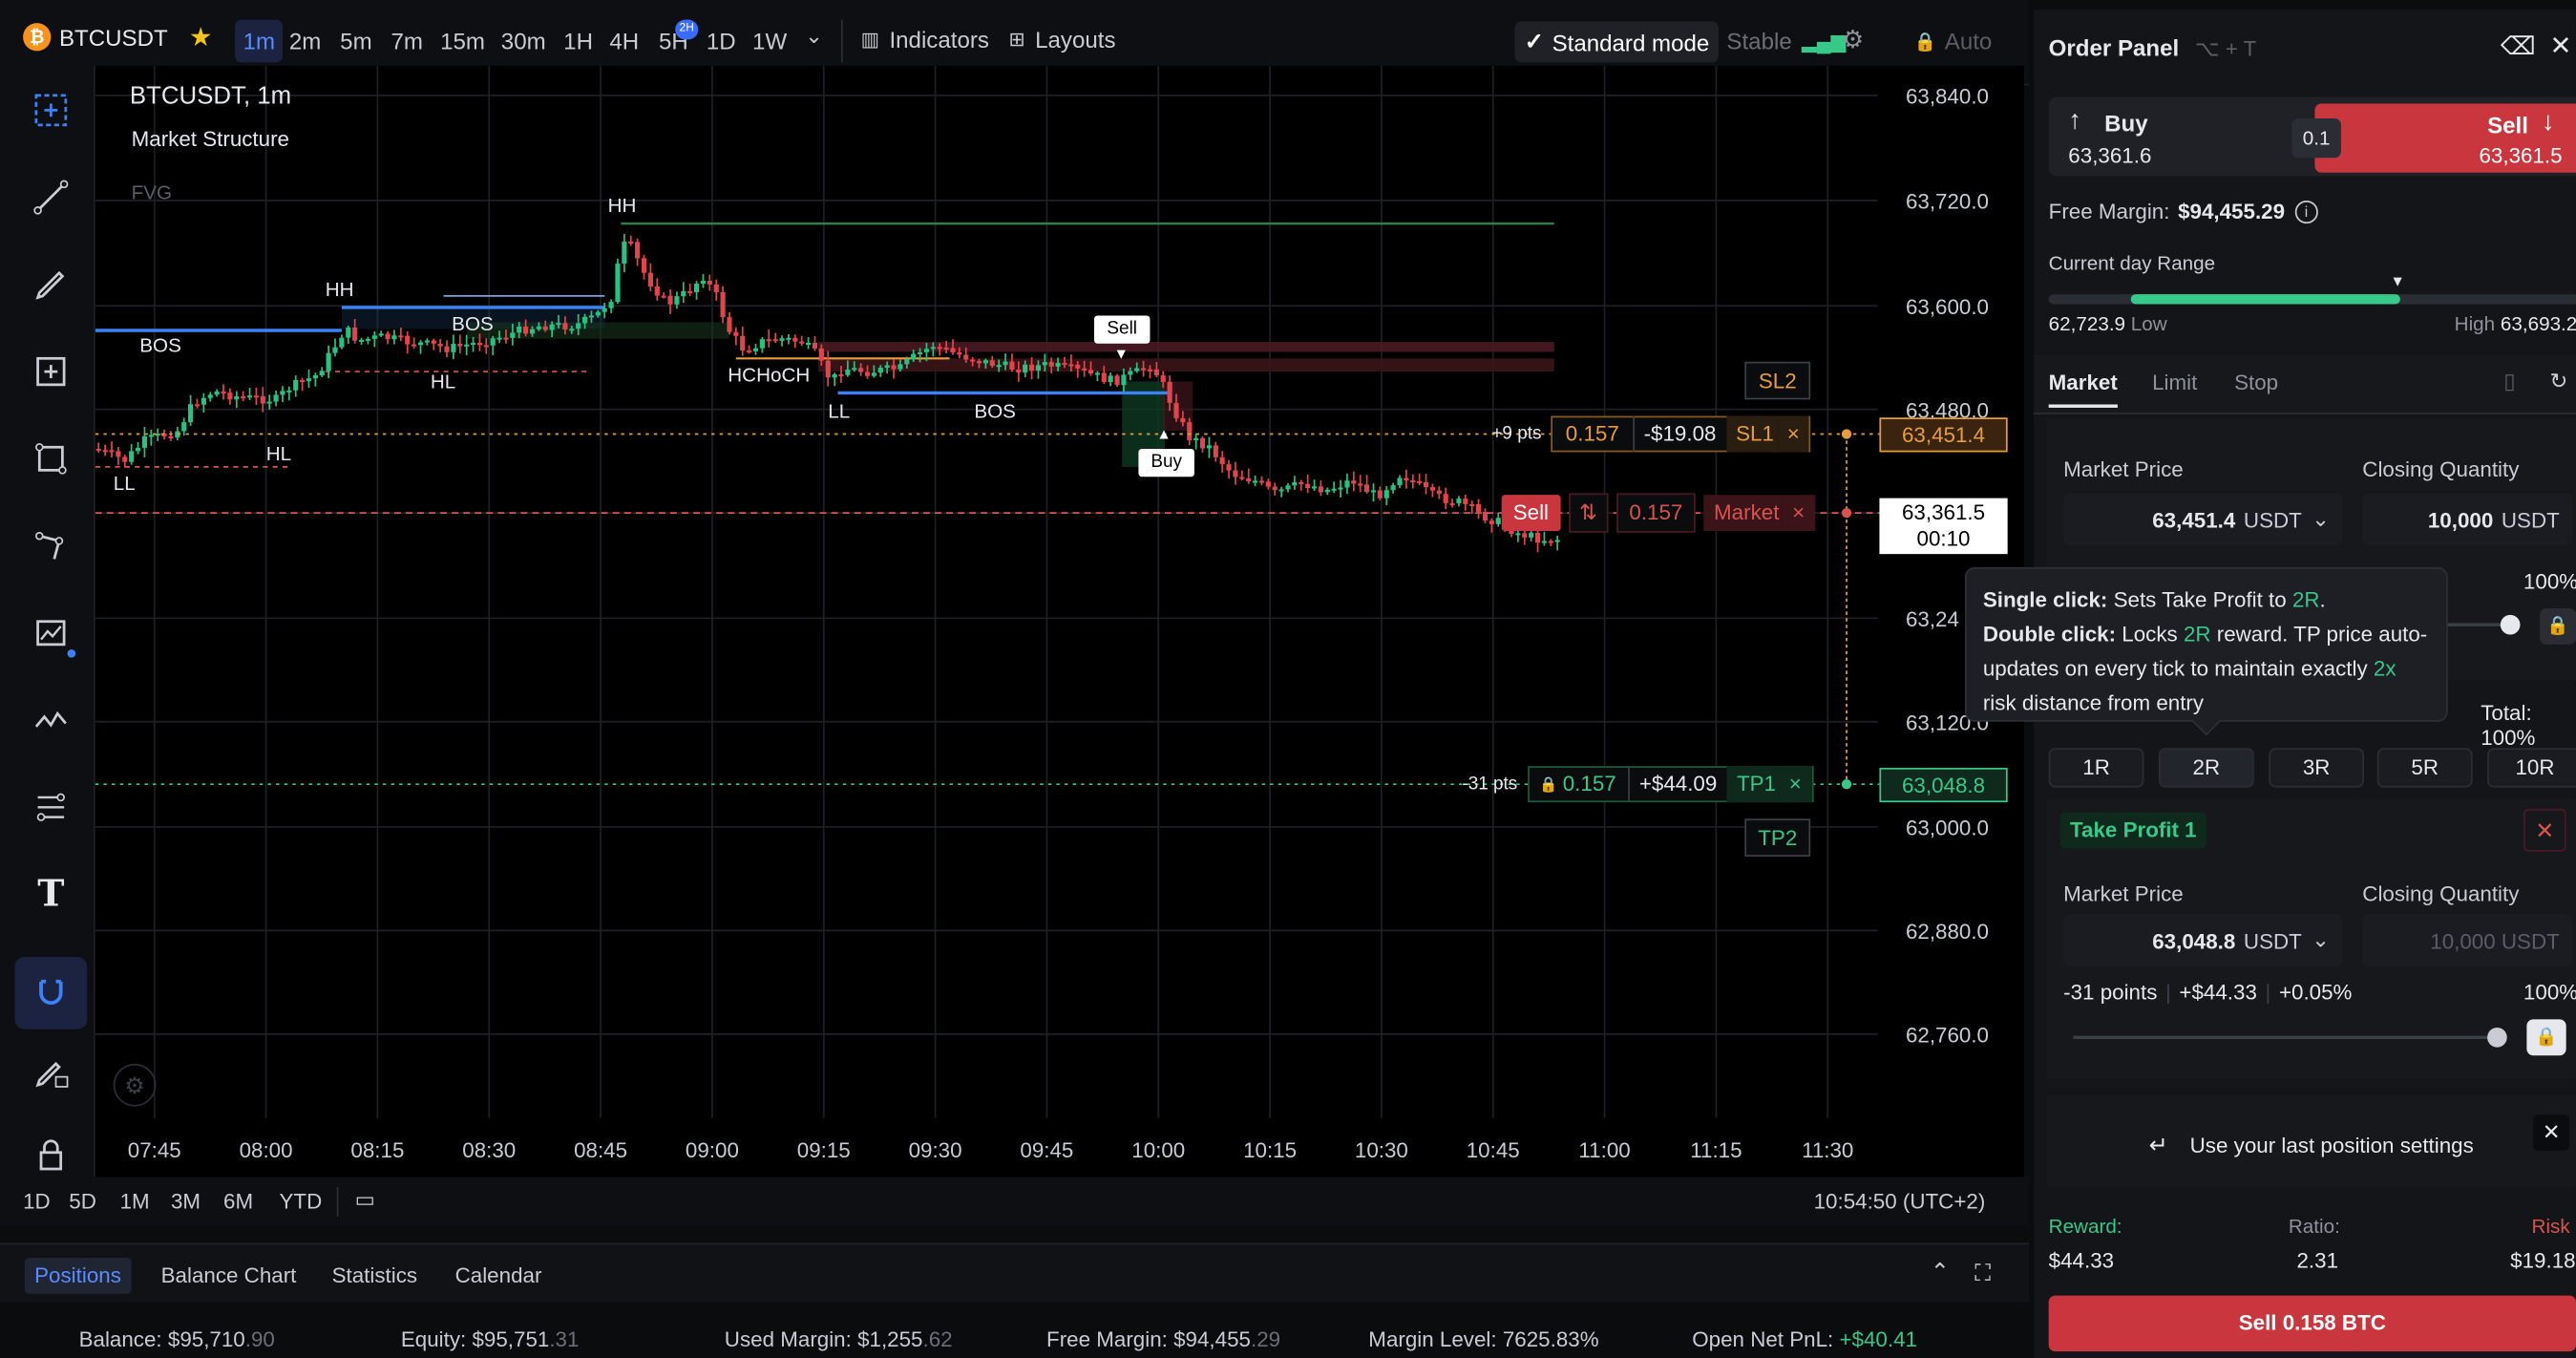 The width and height of the screenshot is (2576, 1358). What do you see at coordinates (82, 1201) in the screenshot?
I see `range-5d: 5D` at bounding box center [82, 1201].